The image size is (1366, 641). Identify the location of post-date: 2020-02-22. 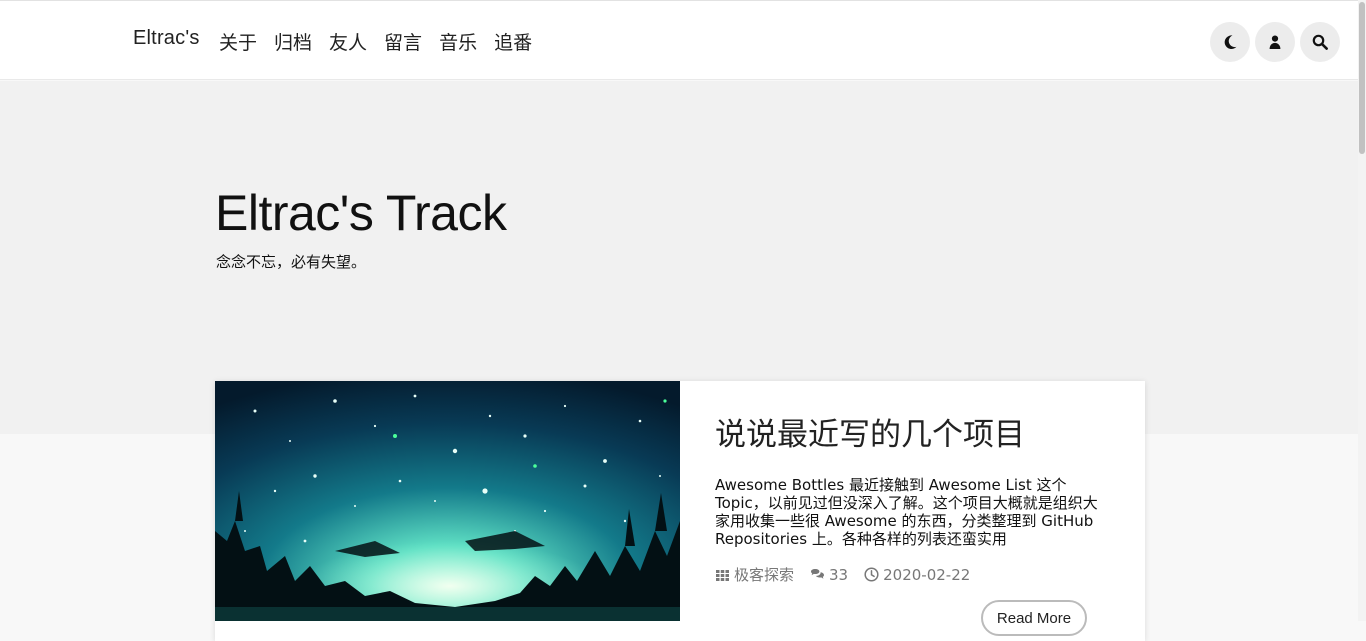
(917, 574).